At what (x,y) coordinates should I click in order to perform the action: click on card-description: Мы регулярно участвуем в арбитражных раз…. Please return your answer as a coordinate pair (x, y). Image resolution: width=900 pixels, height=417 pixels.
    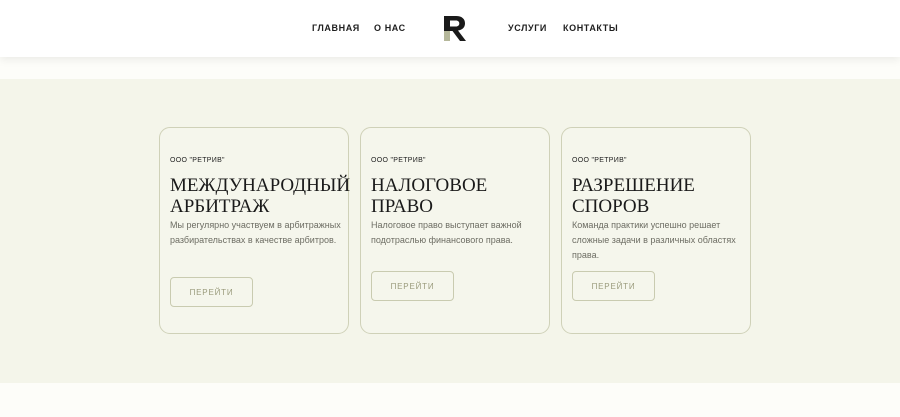
    Looking at the image, I should click on (255, 232).